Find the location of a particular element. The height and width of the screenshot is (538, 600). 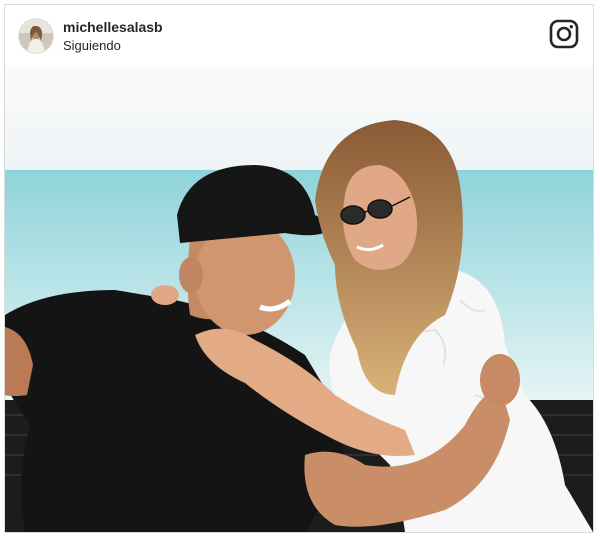

follow-status: Siguiendo is located at coordinates (92, 45).